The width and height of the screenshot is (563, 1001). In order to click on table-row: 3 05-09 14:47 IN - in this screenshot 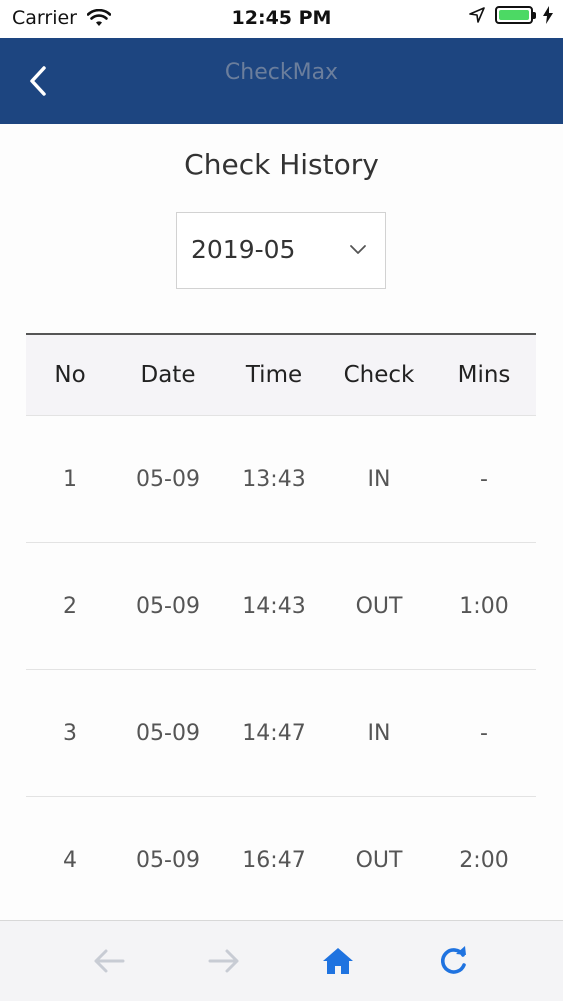, I will do `click(281, 733)`.